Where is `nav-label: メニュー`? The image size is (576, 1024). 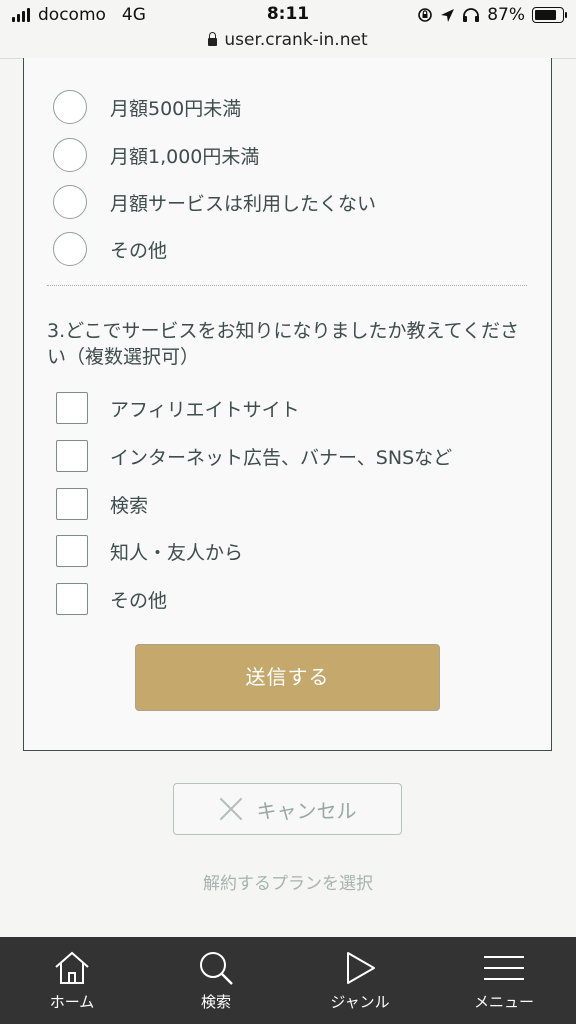 nav-label: メニュー is located at coordinates (503, 1002).